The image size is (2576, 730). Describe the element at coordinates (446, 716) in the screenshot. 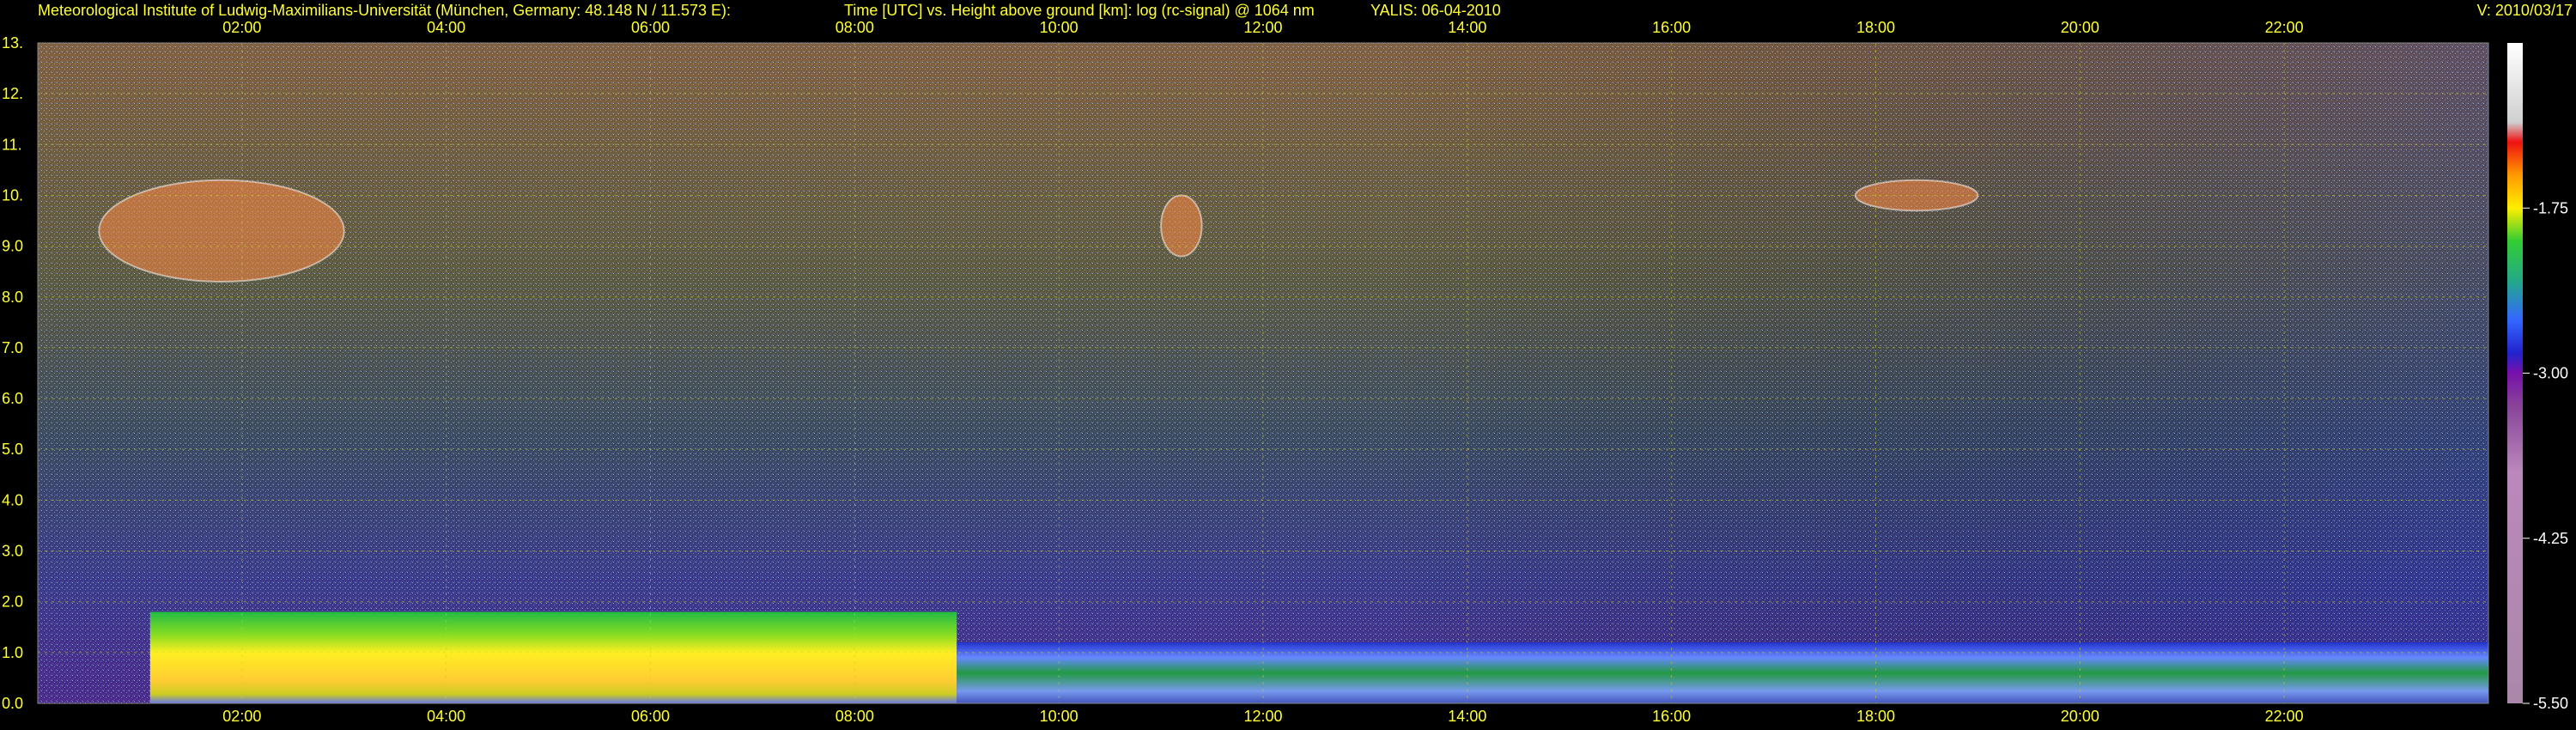

I see `x-tick-label-bottom: 04:00` at that location.